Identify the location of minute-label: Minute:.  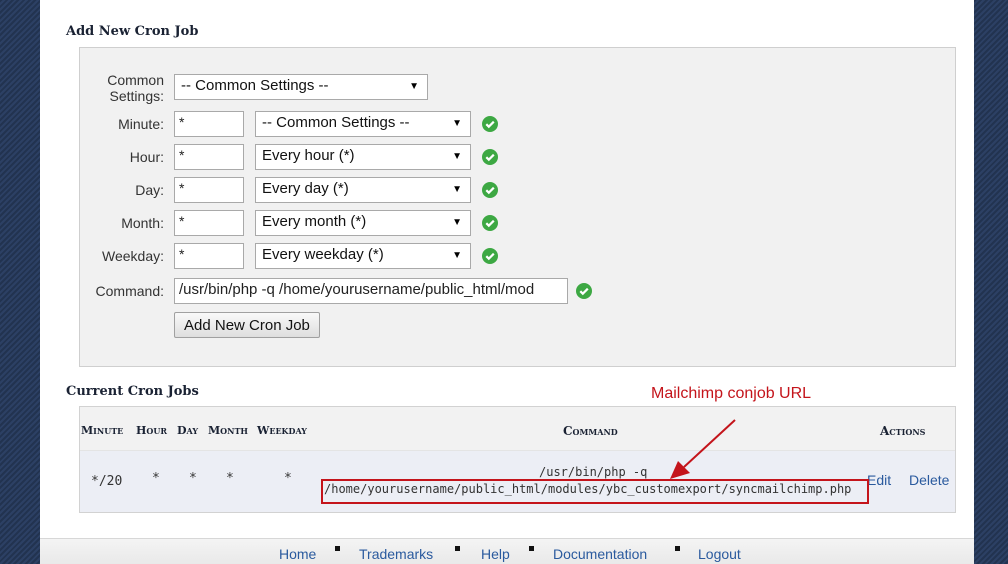
(141, 124).